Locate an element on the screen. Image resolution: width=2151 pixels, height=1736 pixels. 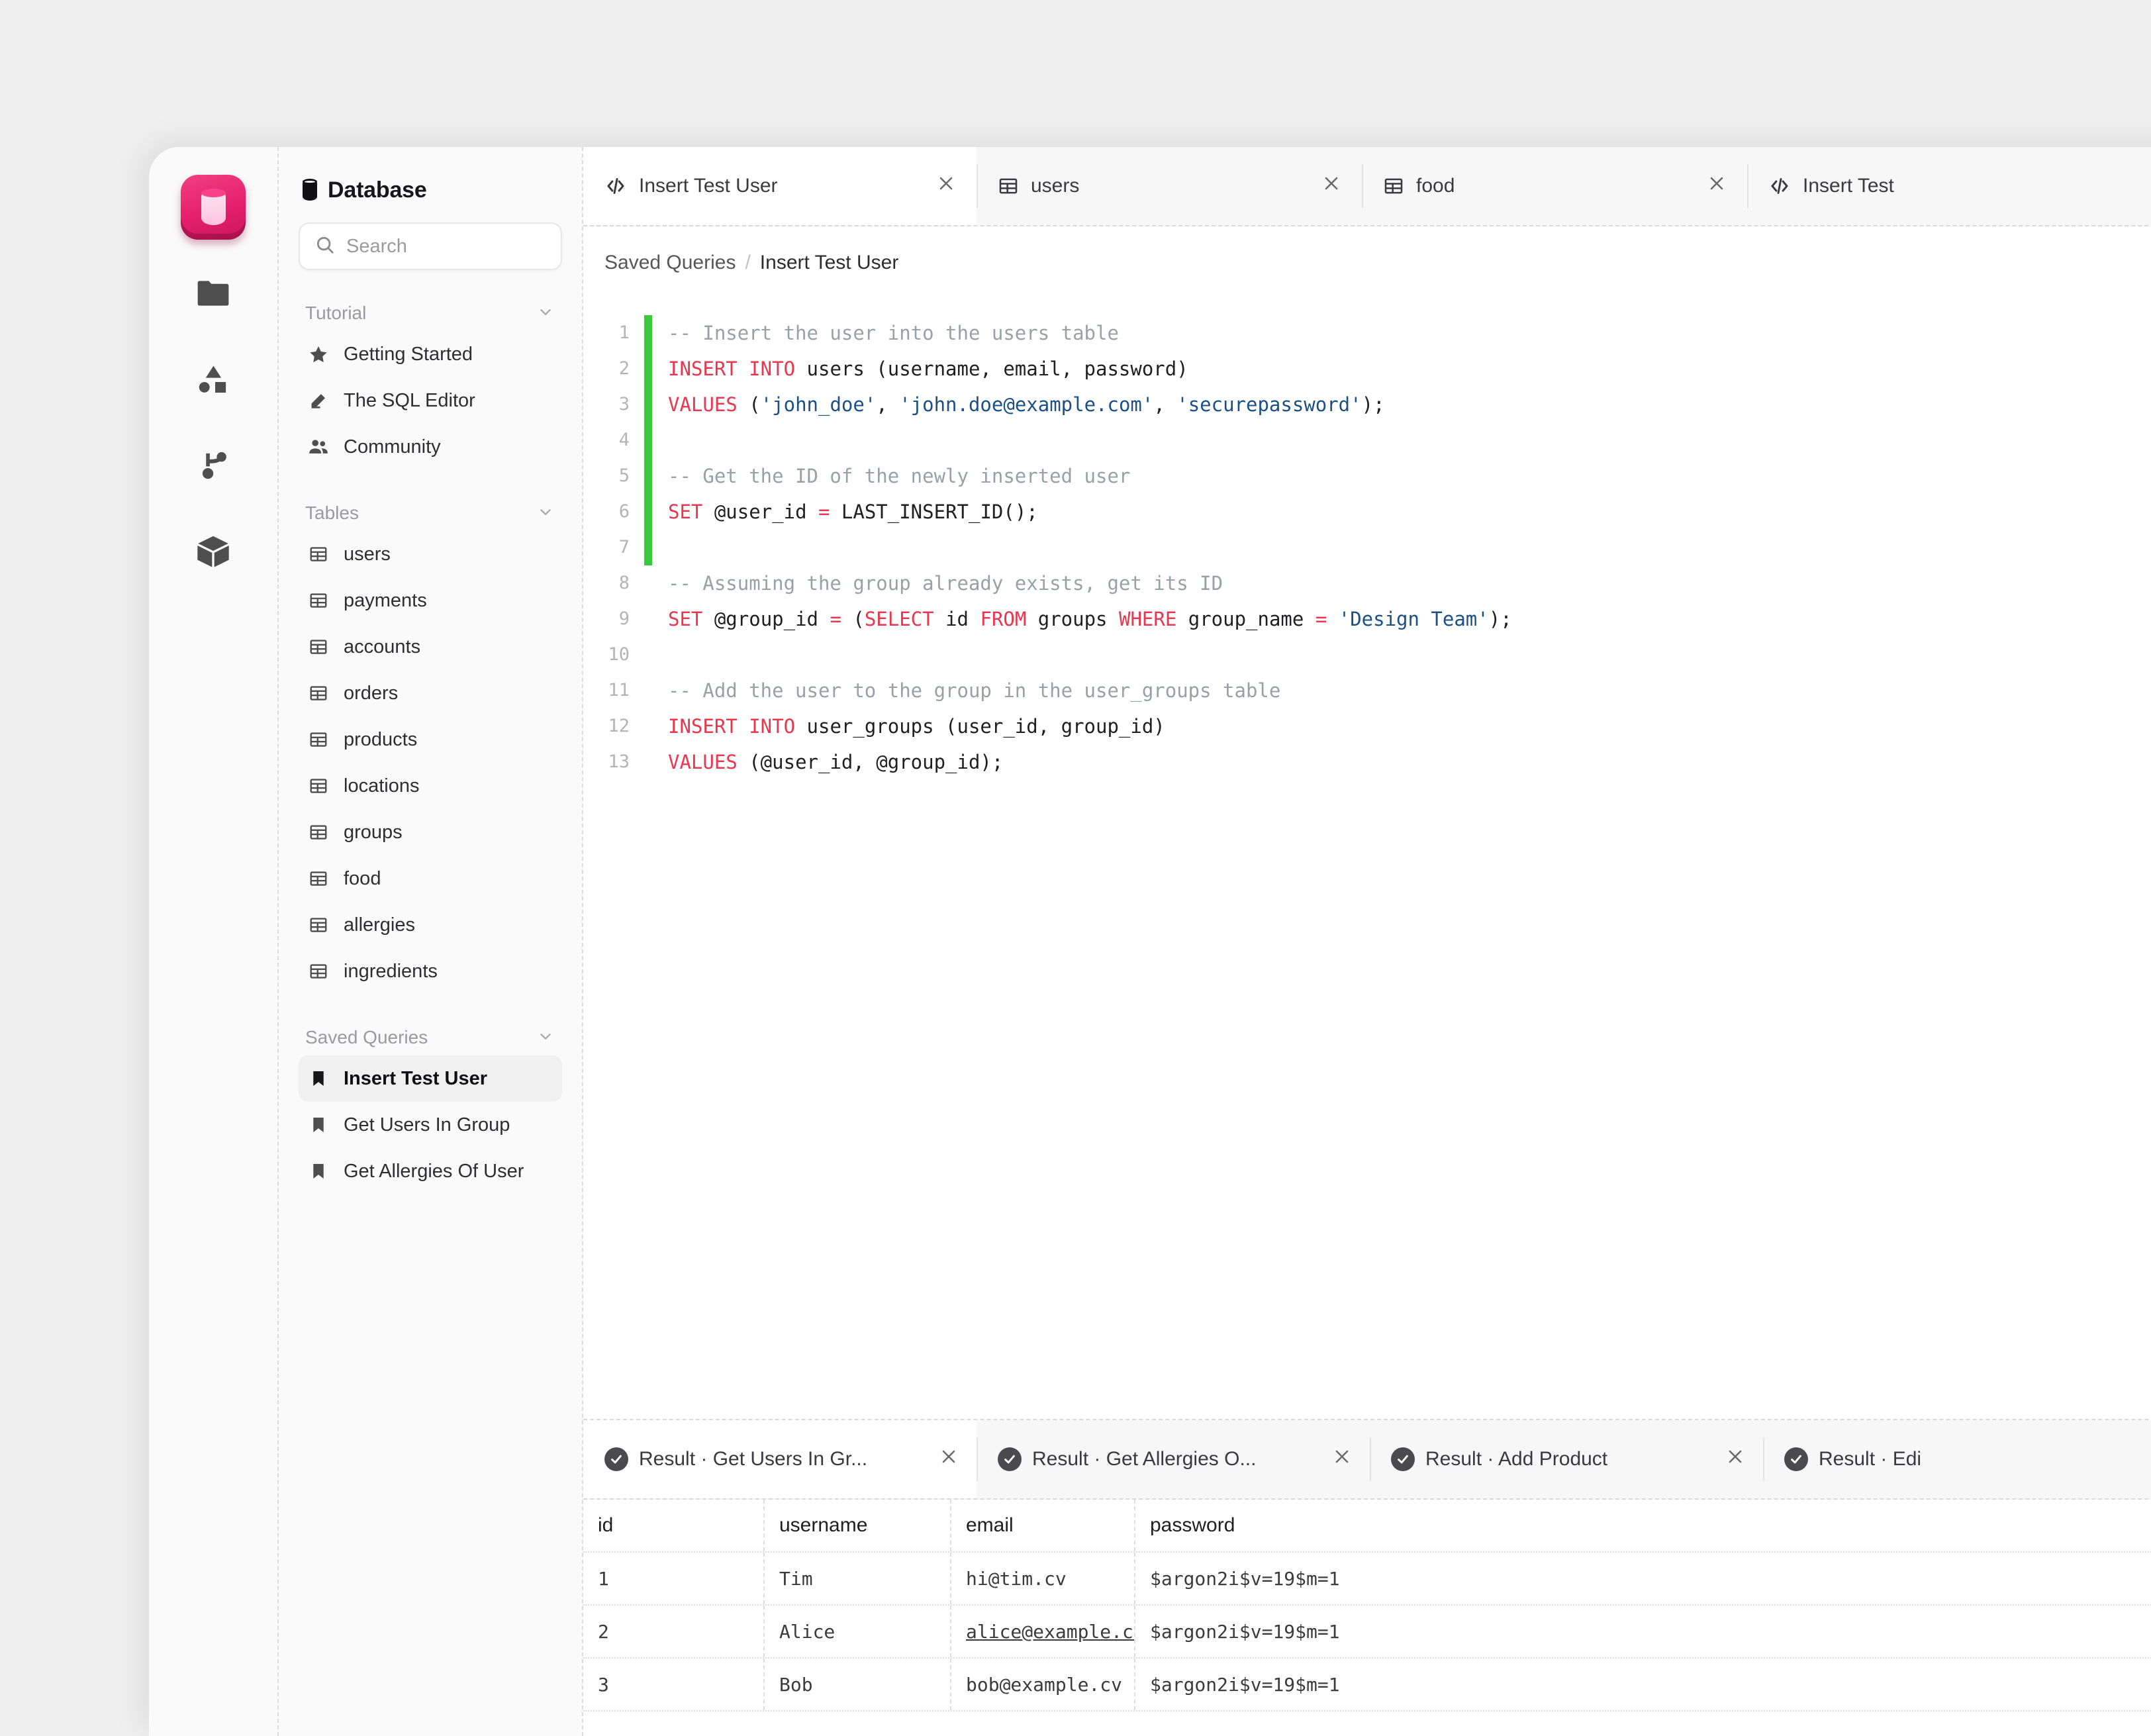
code-line: 13 VALUES (@user_id, @group_id); is located at coordinates (1367, 762).